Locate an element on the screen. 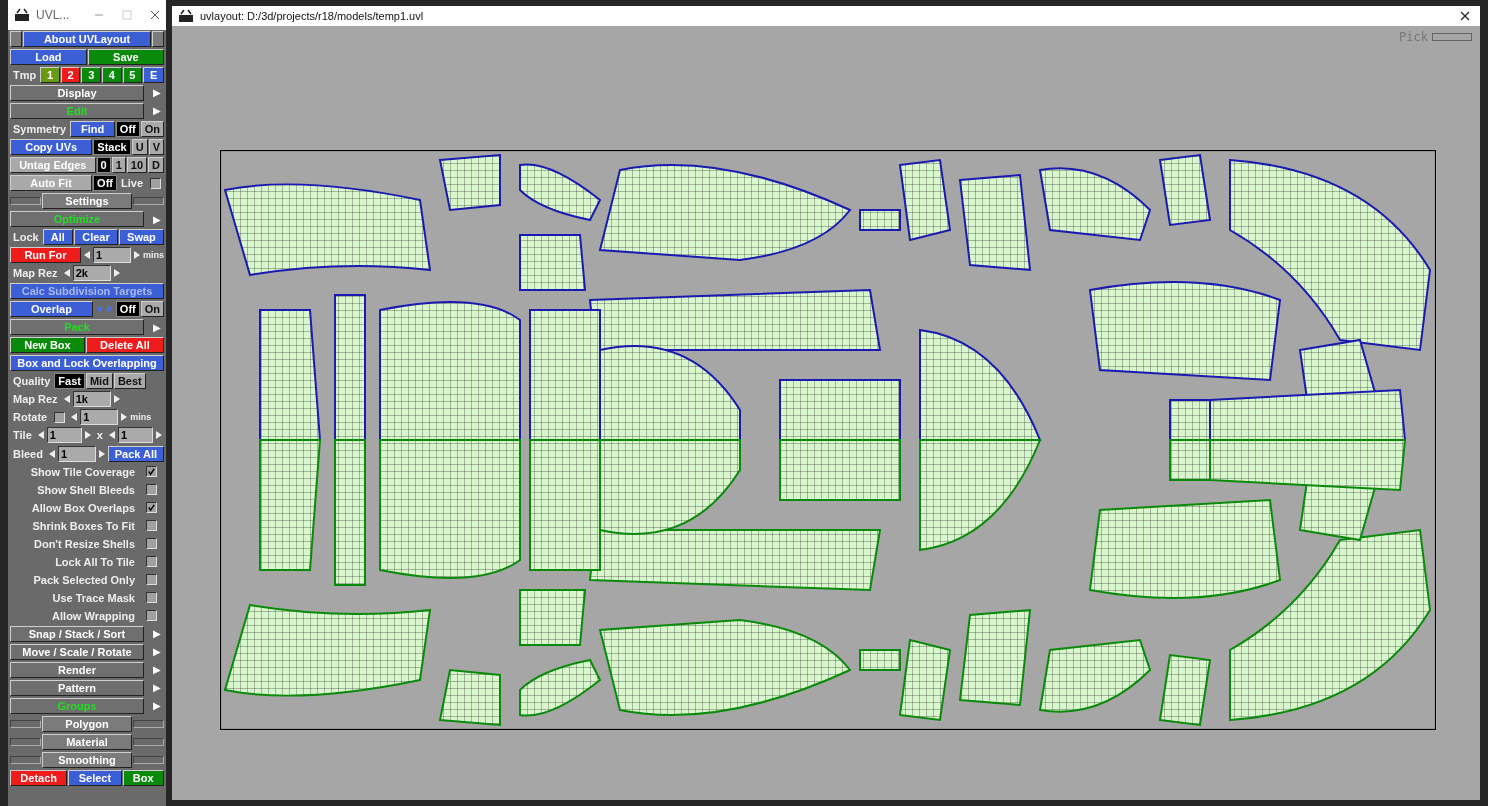 Image resolution: width=1488 pixels, height=806 pixels. option-label: Lock All To Tile is located at coordinates (95, 561).